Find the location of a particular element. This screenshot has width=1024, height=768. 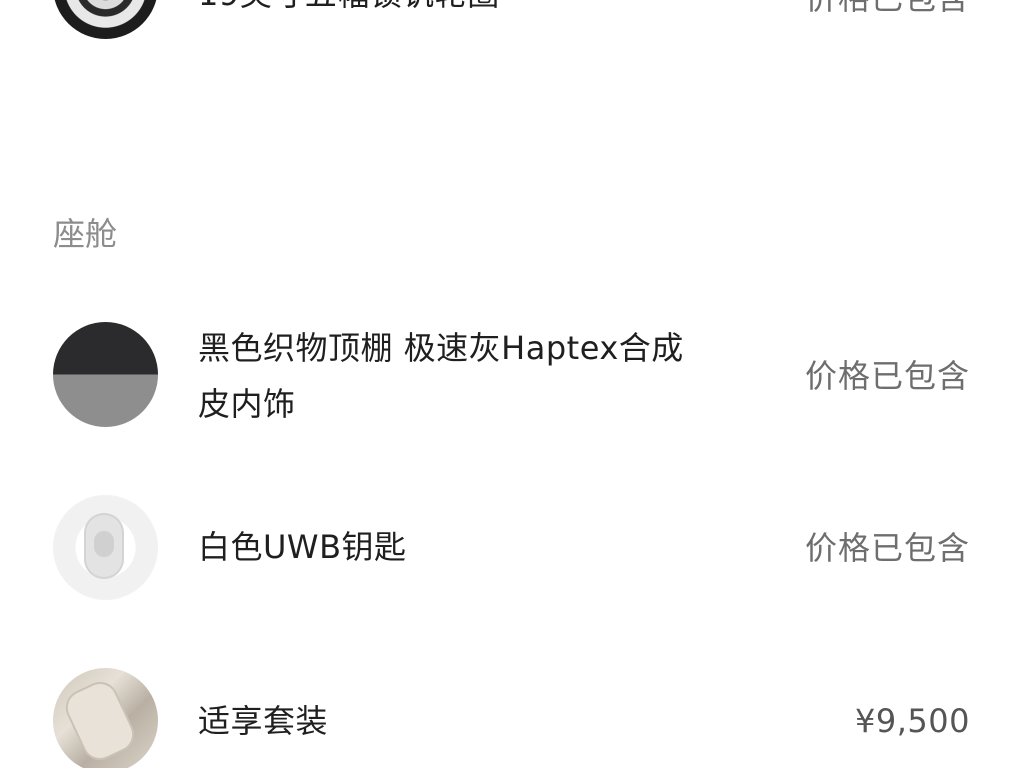

wheel-image is located at coordinates (105, 19).